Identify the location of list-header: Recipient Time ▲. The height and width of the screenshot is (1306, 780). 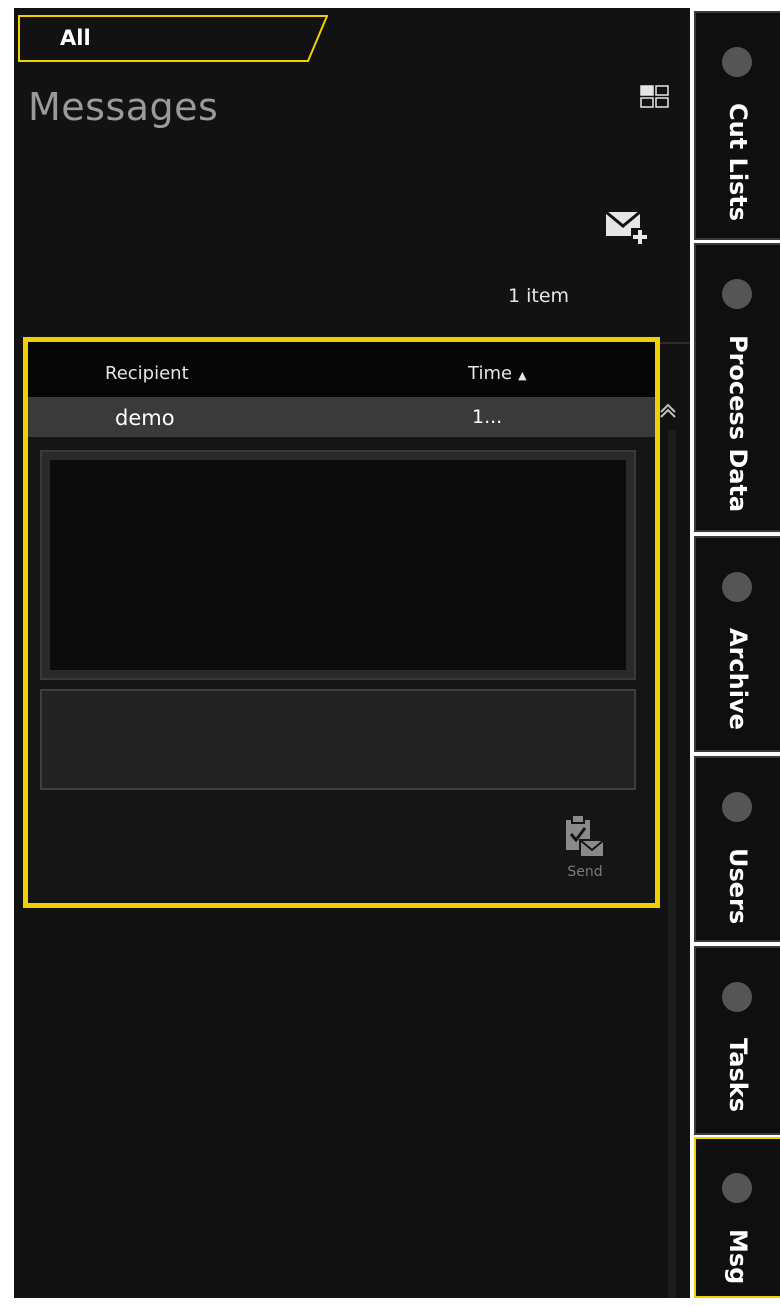
(341, 369).